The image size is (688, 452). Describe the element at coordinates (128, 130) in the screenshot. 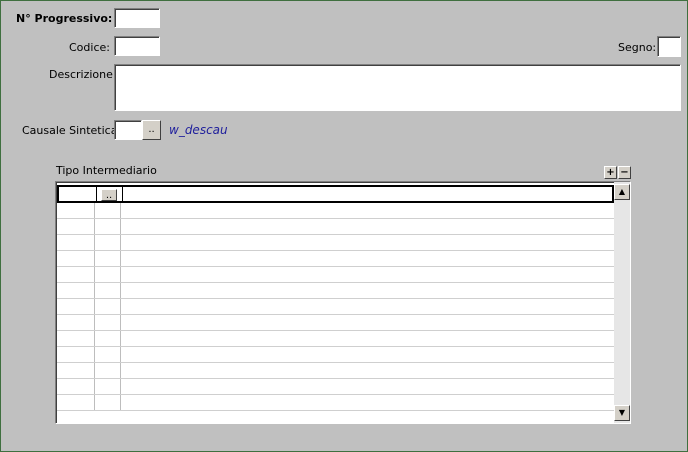

I see `causale-field` at that location.